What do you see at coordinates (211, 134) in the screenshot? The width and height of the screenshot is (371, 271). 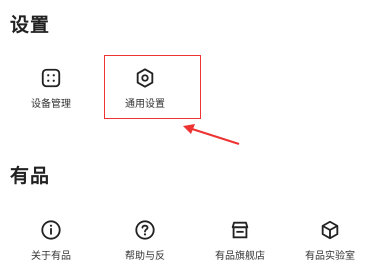 I see `annotation-arrow-icon` at bounding box center [211, 134].